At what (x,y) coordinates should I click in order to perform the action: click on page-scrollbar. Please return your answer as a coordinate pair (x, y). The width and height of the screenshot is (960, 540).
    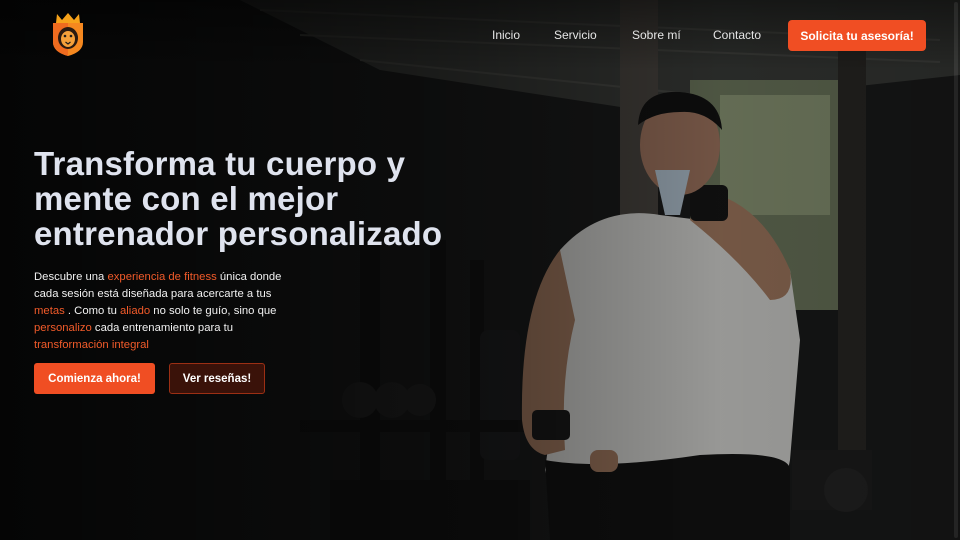
    Looking at the image, I should click on (956, 270).